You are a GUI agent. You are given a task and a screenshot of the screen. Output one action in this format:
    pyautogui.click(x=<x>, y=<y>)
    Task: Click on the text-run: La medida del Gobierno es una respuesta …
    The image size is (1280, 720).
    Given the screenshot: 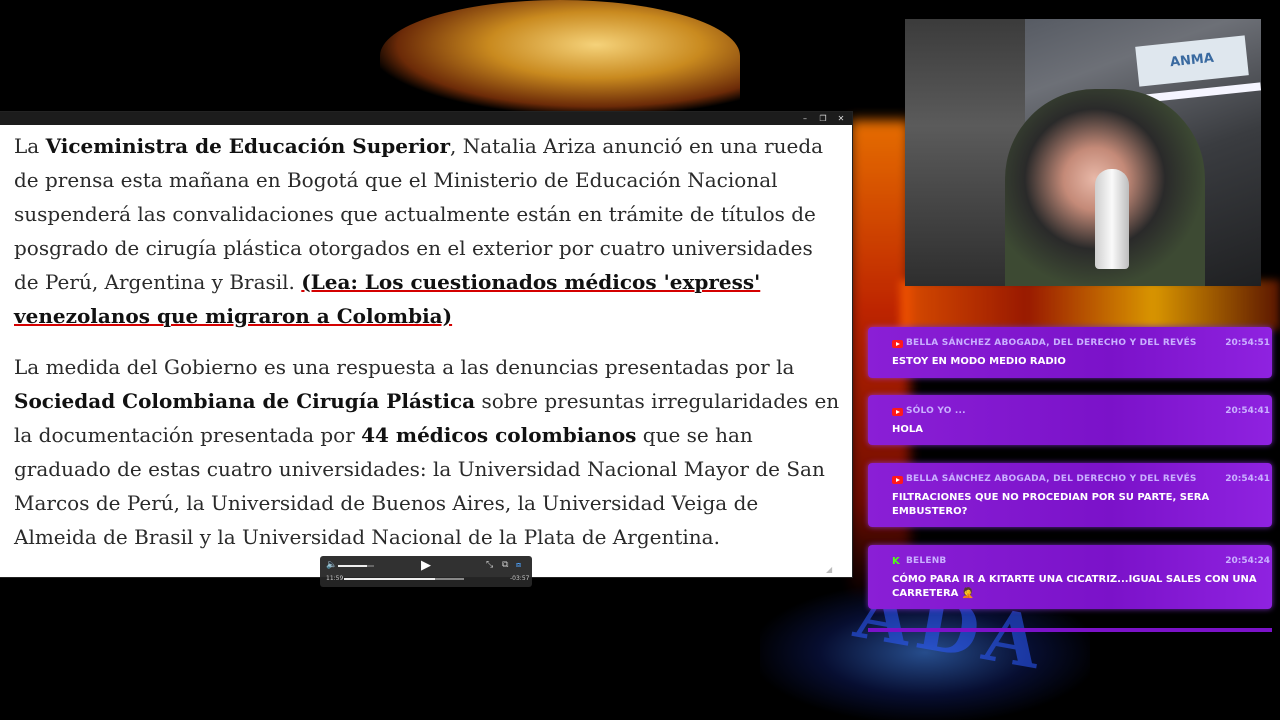 What is the action you would take?
    pyautogui.click(x=404, y=367)
    